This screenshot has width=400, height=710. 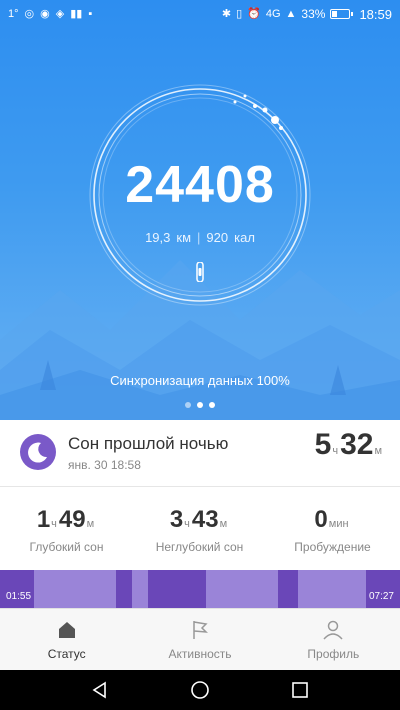 What do you see at coordinates (66, 547) in the screenshot?
I see `metric-label: Глубокий сон` at bounding box center [66, 547].